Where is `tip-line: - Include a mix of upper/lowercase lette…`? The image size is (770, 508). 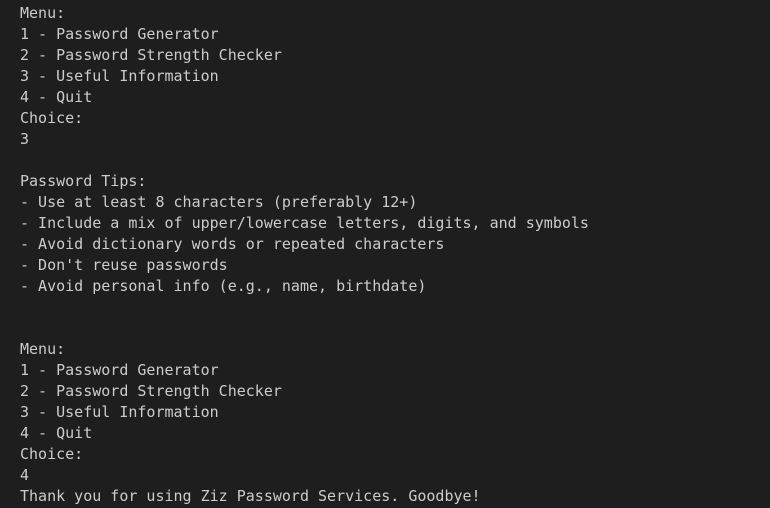 tip-line: - Include a mix of upper/lowercase lette… is located at coordinates (304, 223).